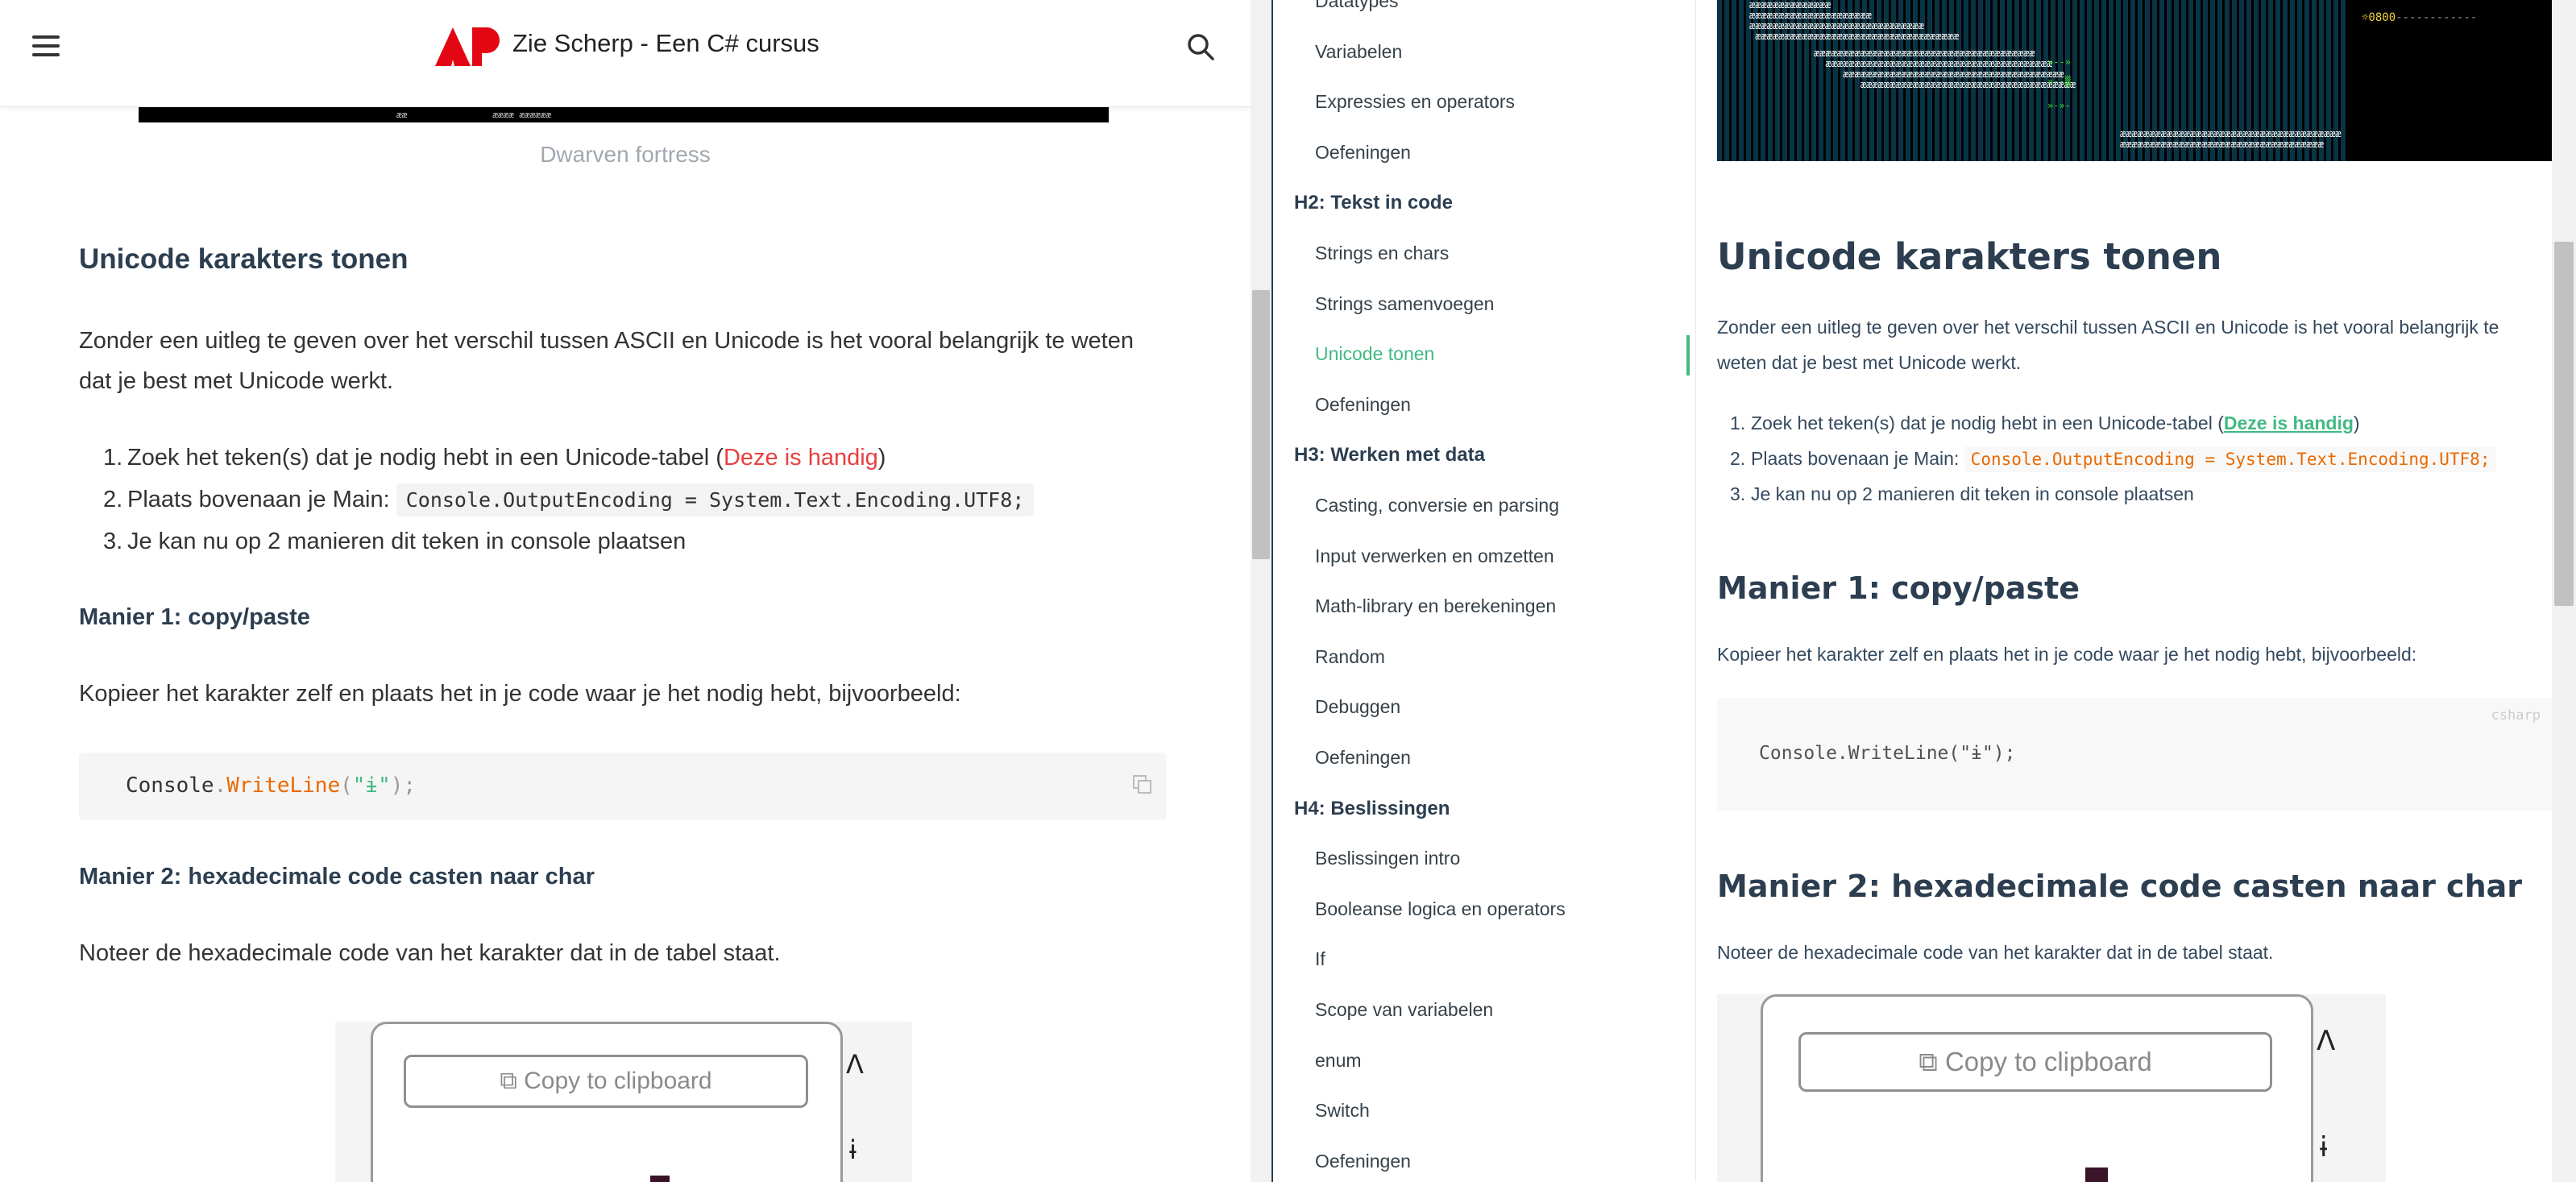 Image resolution: width=2576 pixels, height=1182 pixels. Describe the element at coordinates (1342, 1111) in the screenshot. I see `sidebar-item-switch: Switch` at that location.